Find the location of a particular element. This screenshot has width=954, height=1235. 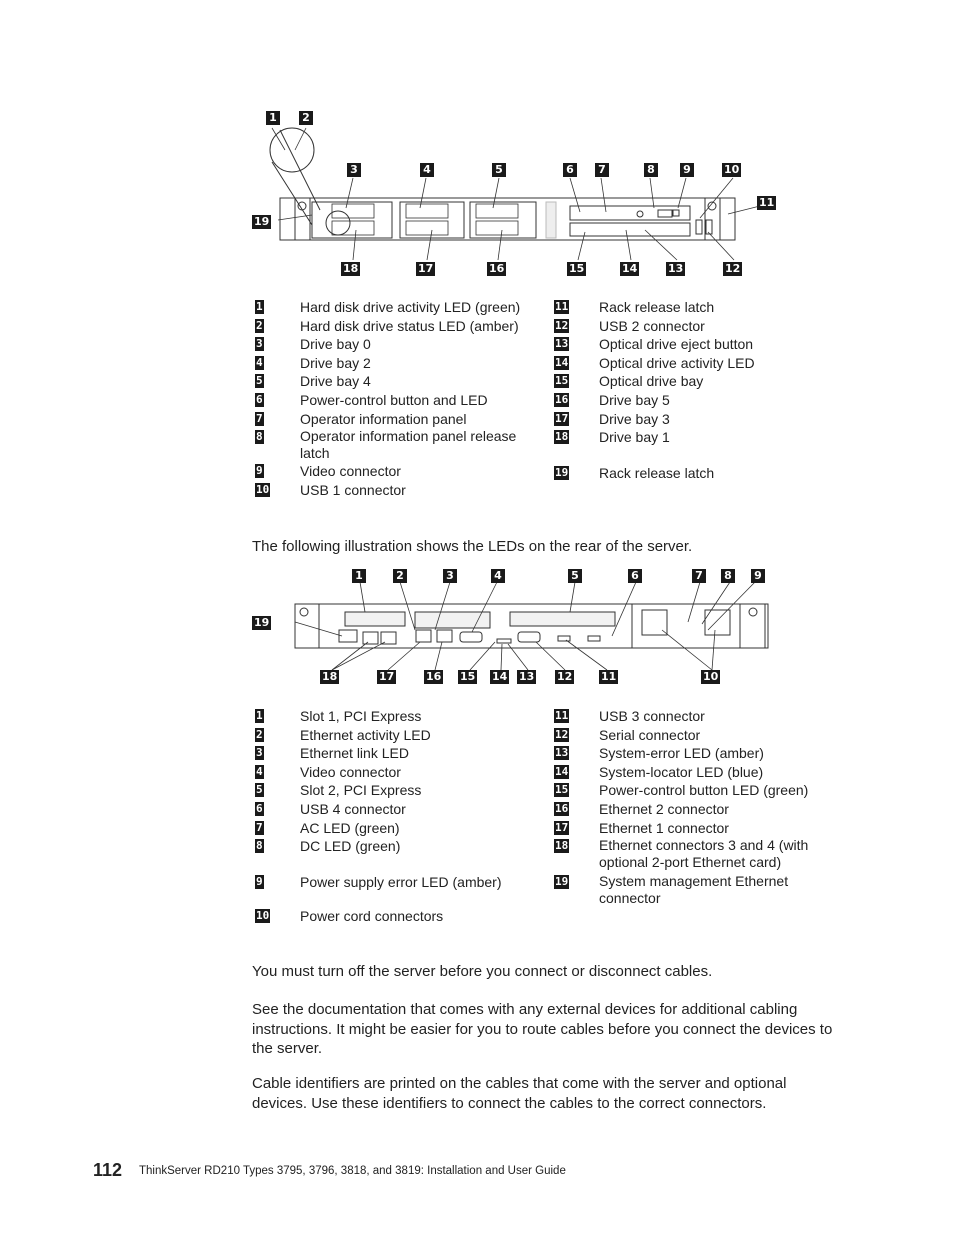

legend-item: 13 System-error LED (amber) is located at coordinates (689, 753).